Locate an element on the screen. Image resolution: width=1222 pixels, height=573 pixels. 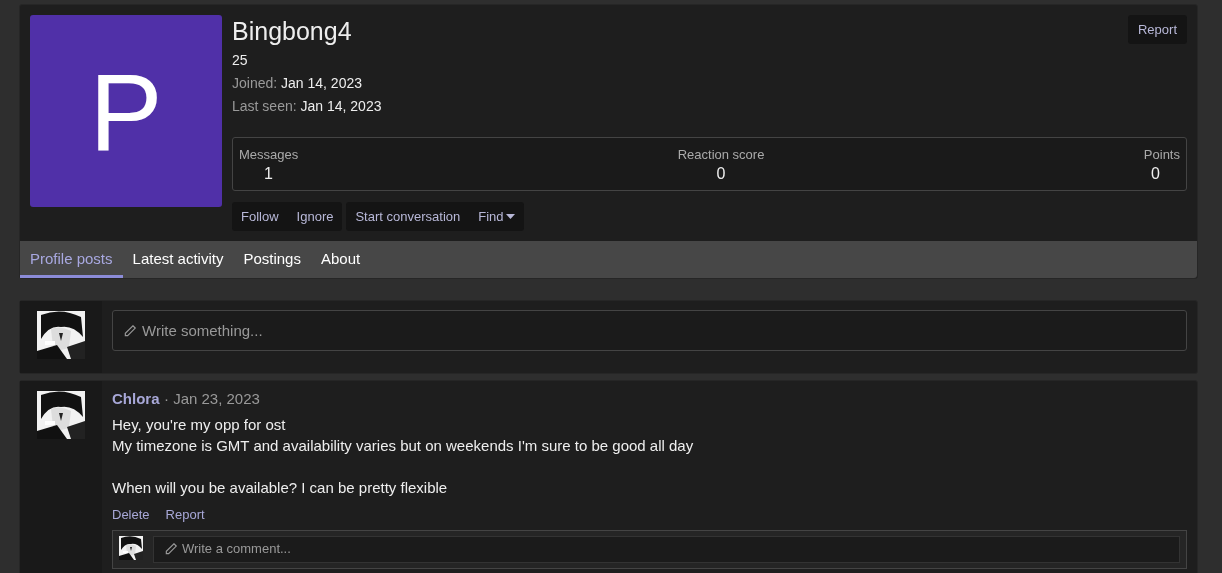
tab: Postings is located at coordinates (272, 259).